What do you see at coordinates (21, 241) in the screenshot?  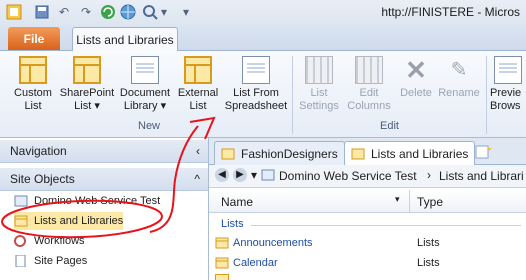 I see `workflow-icon` at bounding box center [21, 241].